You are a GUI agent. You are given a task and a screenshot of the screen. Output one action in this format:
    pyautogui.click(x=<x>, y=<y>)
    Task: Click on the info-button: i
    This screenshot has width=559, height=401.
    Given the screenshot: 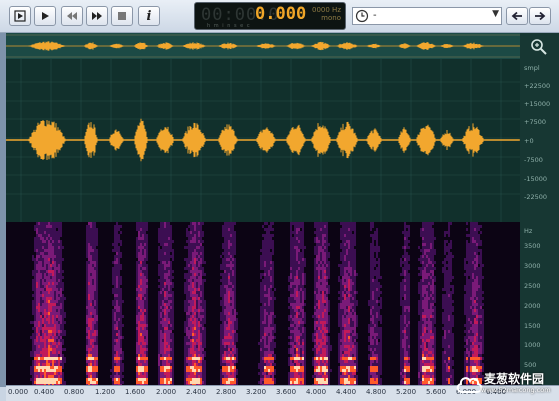 What is the action you would take?
    pyautogui.click(x=149, y=16)
    